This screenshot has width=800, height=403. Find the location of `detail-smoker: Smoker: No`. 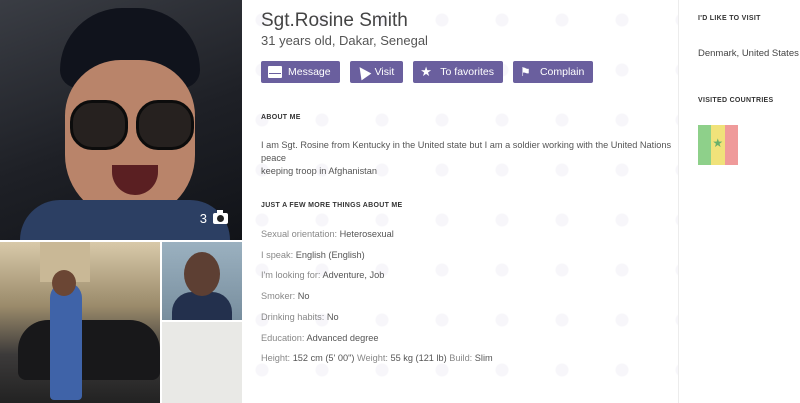

detail-smoker: Smoker: No is located at coordinates (285, 296).